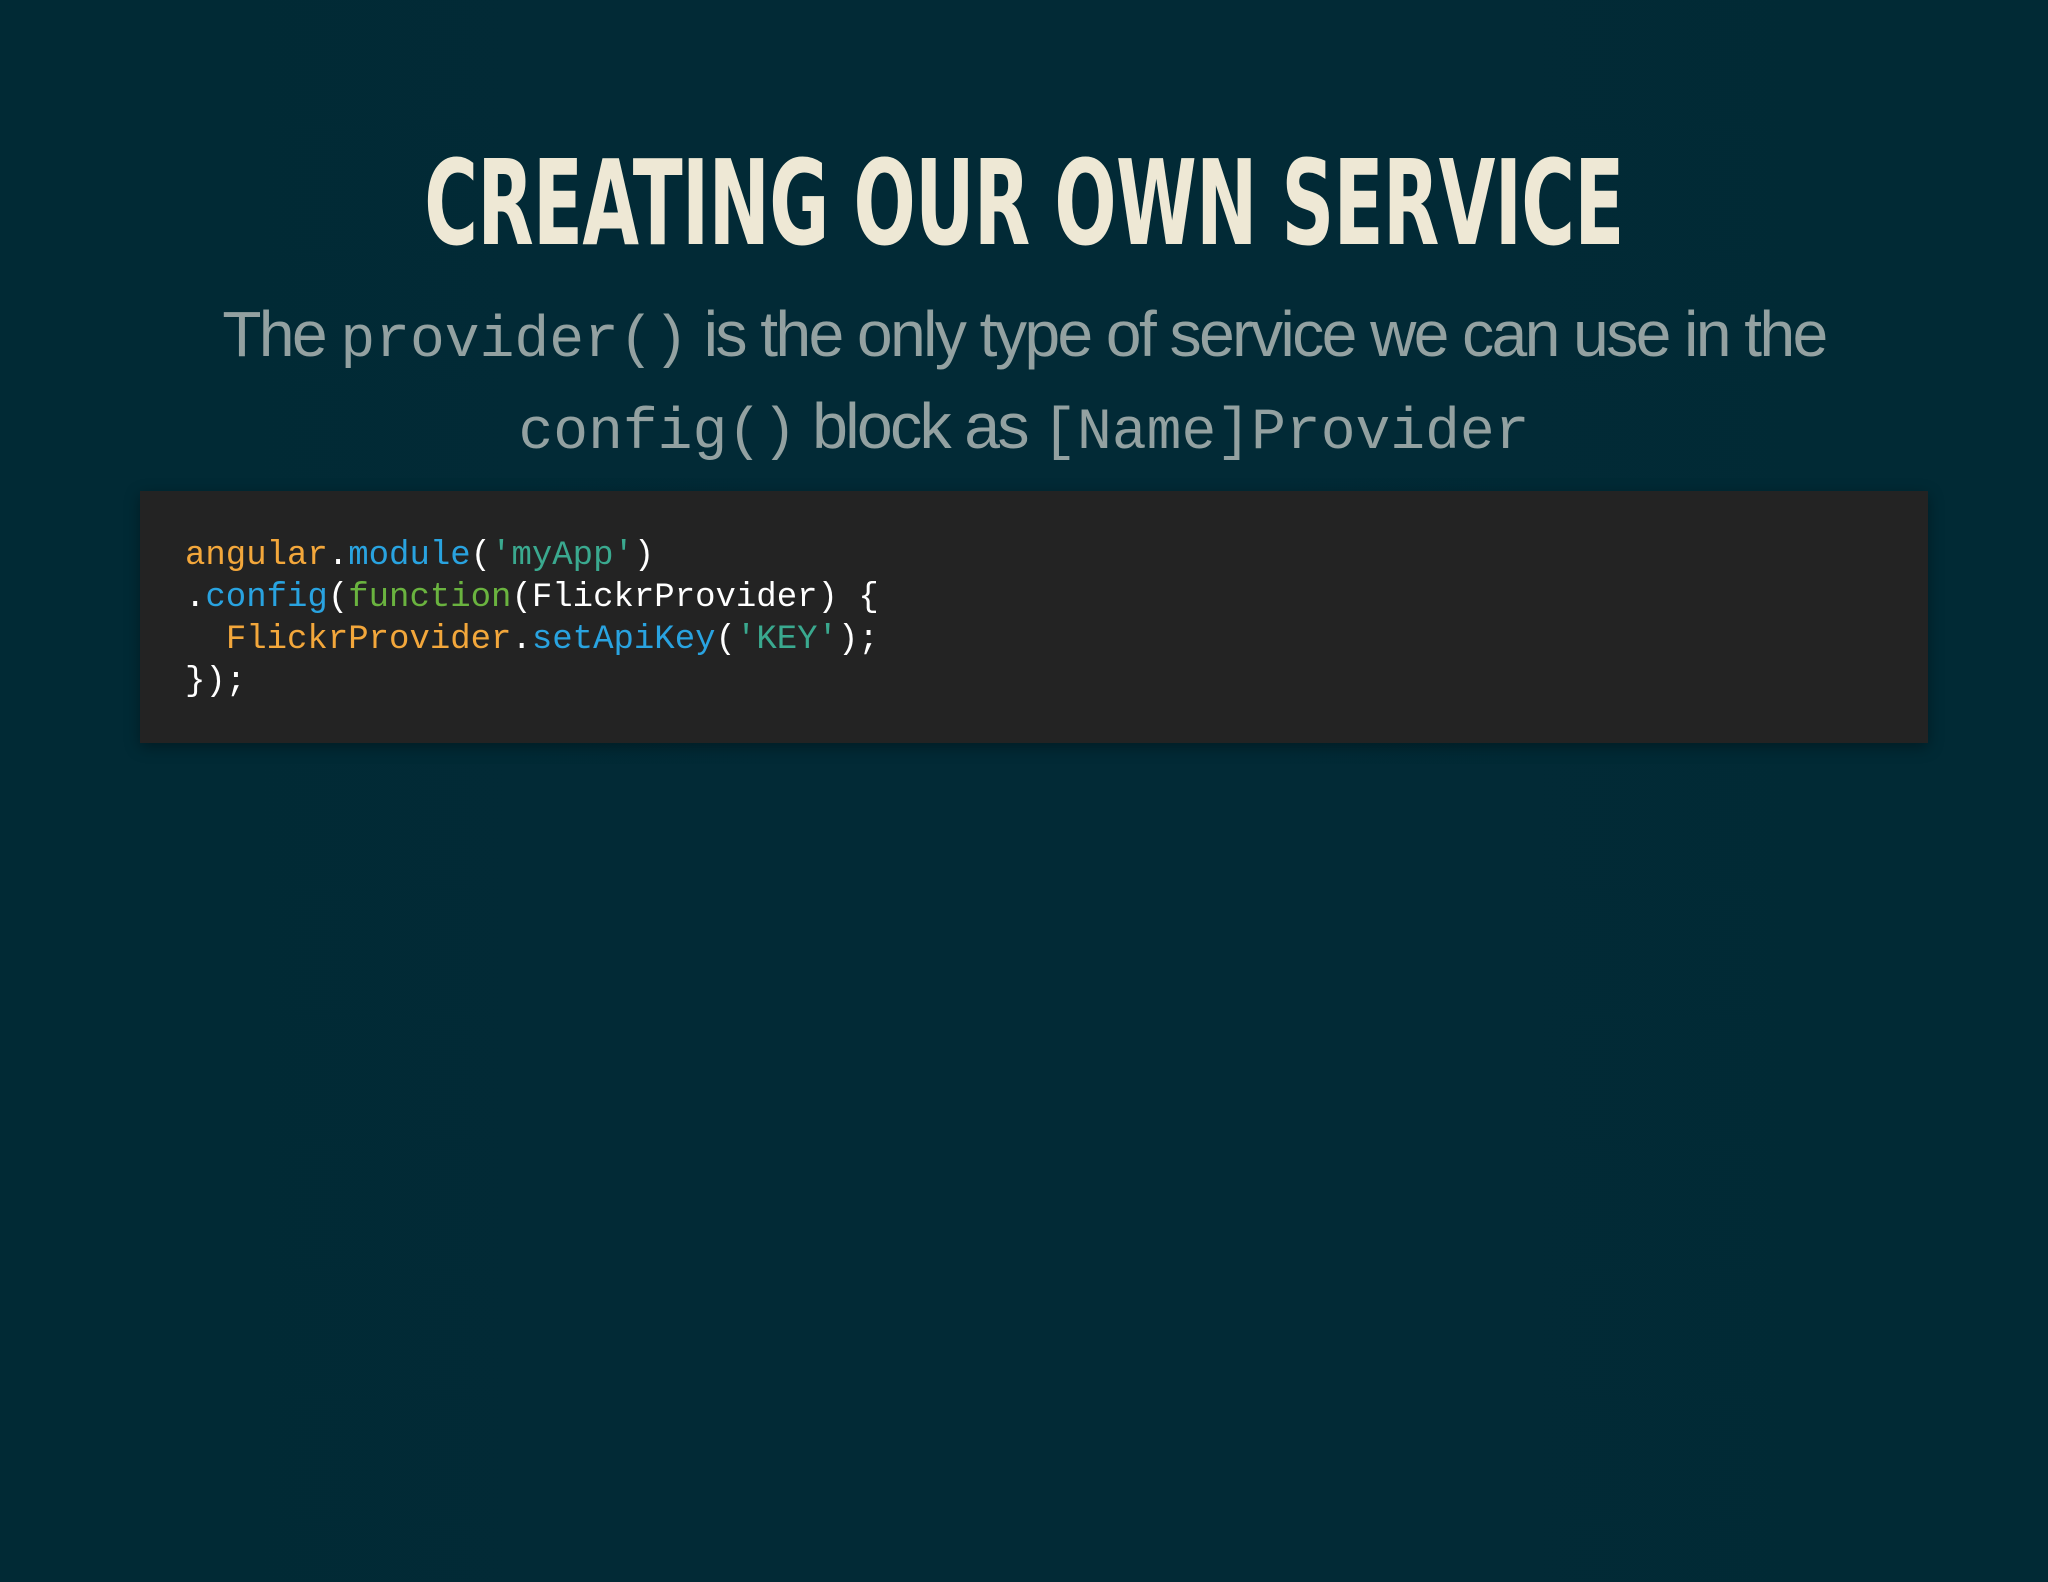  Describe the element at coordinates (562, 556) in the screenshot. I see `code-token: 'myApp'` at that location.